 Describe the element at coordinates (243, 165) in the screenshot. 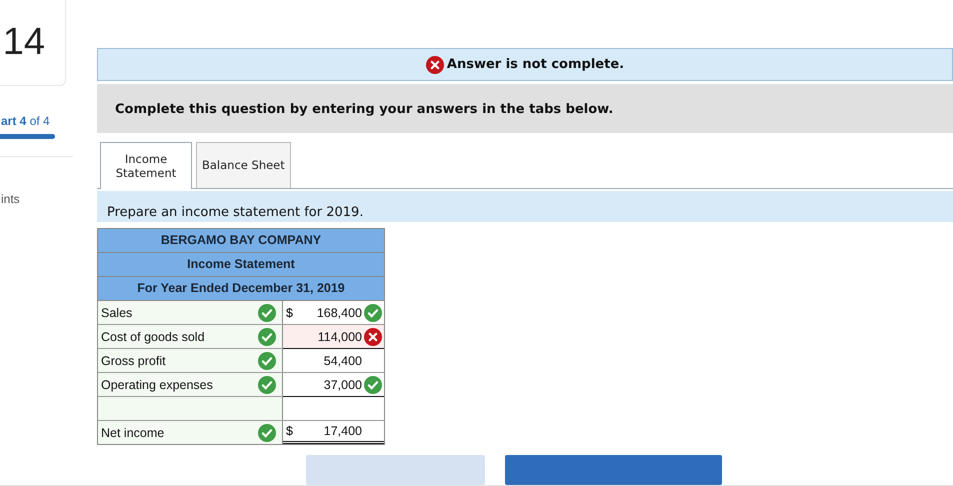

I see `tab: Balance Sheet` at that location.